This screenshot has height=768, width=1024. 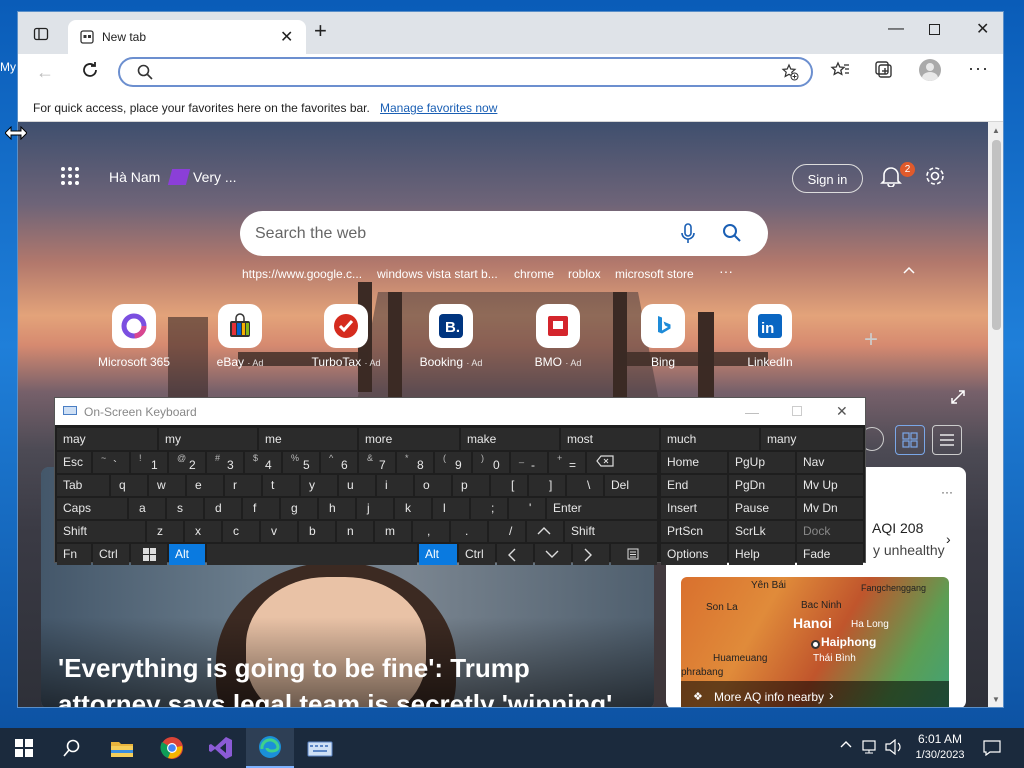 I want to click on key-esc: Esc, so click(x=74, y=462).